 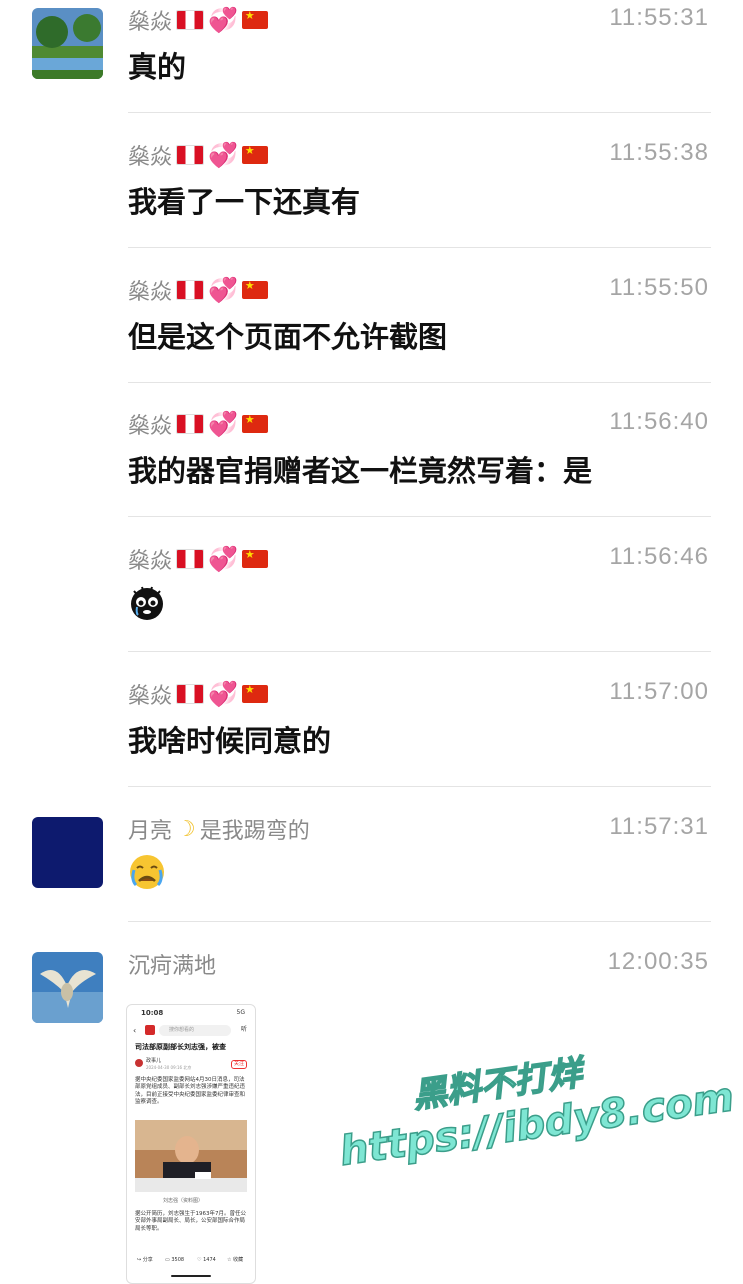 I want to click on comment-count: ▭ 3508, so click(x=174, y=1260).